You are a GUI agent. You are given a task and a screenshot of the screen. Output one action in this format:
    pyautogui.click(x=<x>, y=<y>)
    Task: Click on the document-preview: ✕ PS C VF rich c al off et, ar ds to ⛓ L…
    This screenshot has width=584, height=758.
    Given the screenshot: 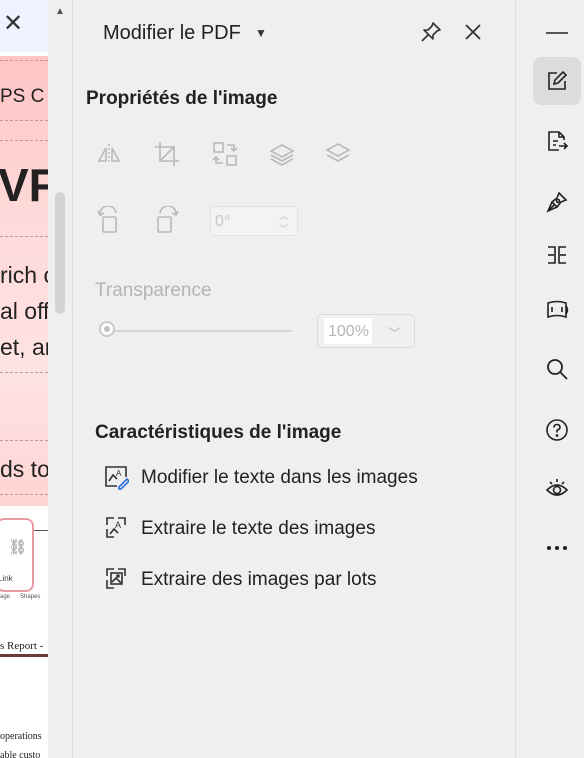 What is the action you would take?
    pyautogui.click(x=24, y=379)
    